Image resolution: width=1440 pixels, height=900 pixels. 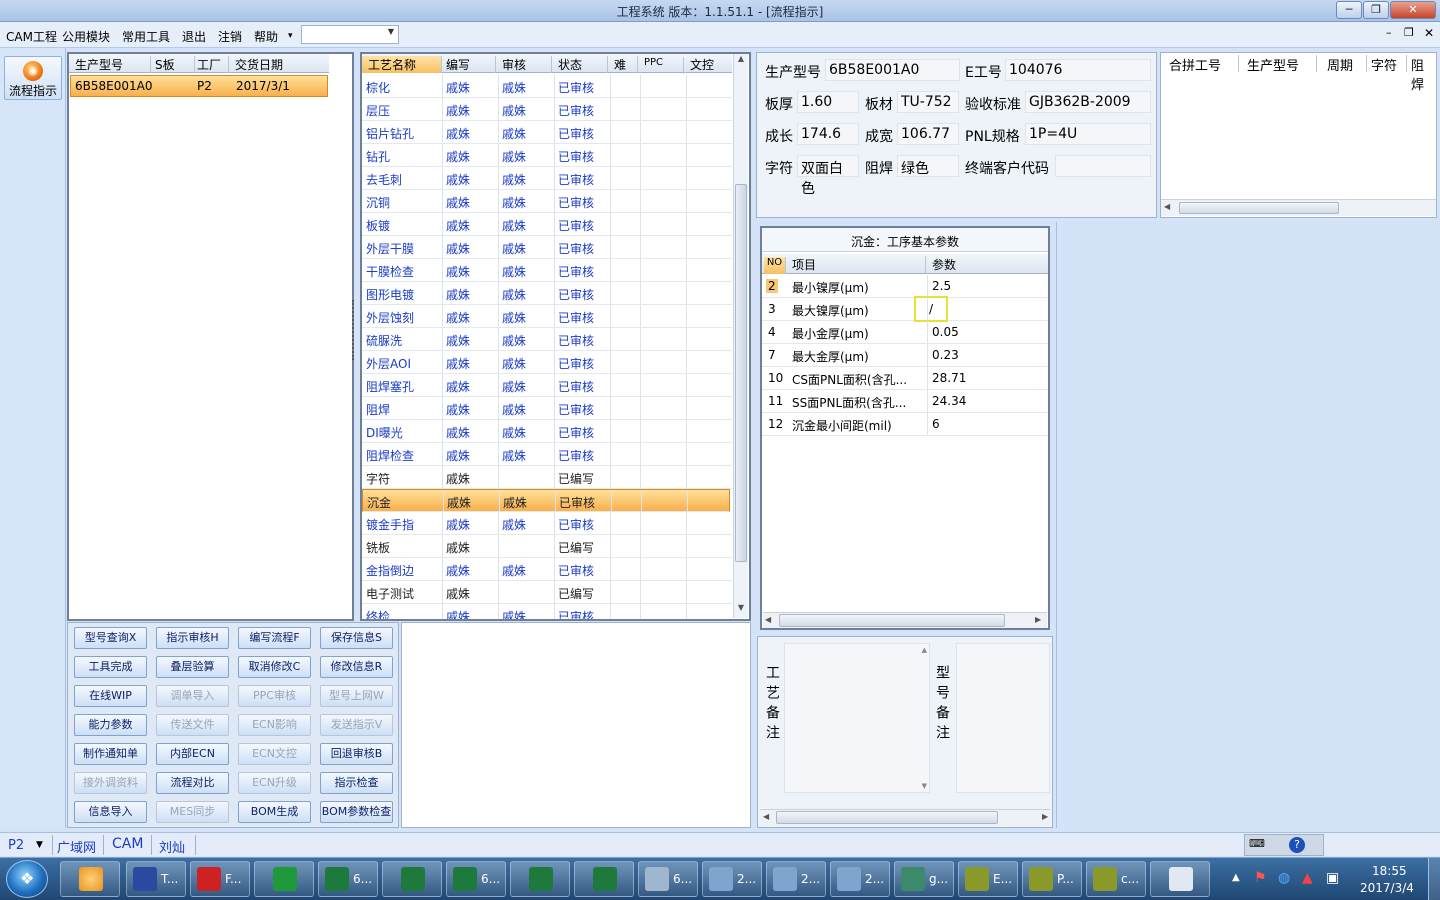 I want to click on function-button: 型号上网W, so click(x=356, y=696).